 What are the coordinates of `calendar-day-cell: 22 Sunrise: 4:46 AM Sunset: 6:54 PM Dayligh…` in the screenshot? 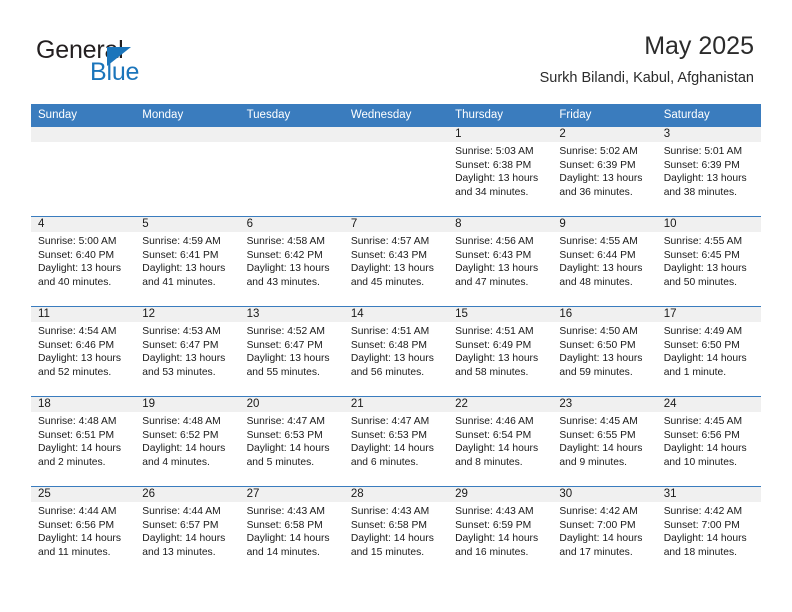 It's located at (500, 441).